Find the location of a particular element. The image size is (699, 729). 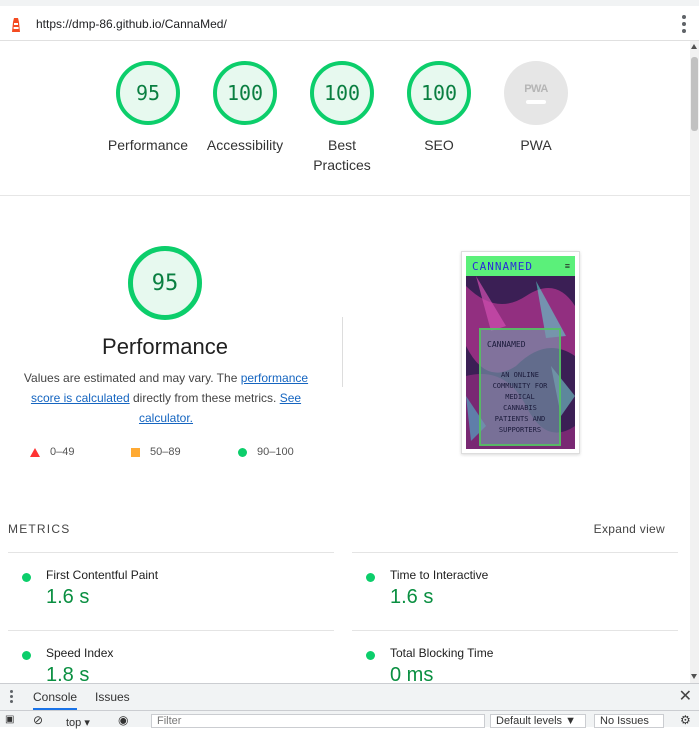

url-text: https://dmp-86.github.io/CannaMed/ is located at coordinates (131, 24).